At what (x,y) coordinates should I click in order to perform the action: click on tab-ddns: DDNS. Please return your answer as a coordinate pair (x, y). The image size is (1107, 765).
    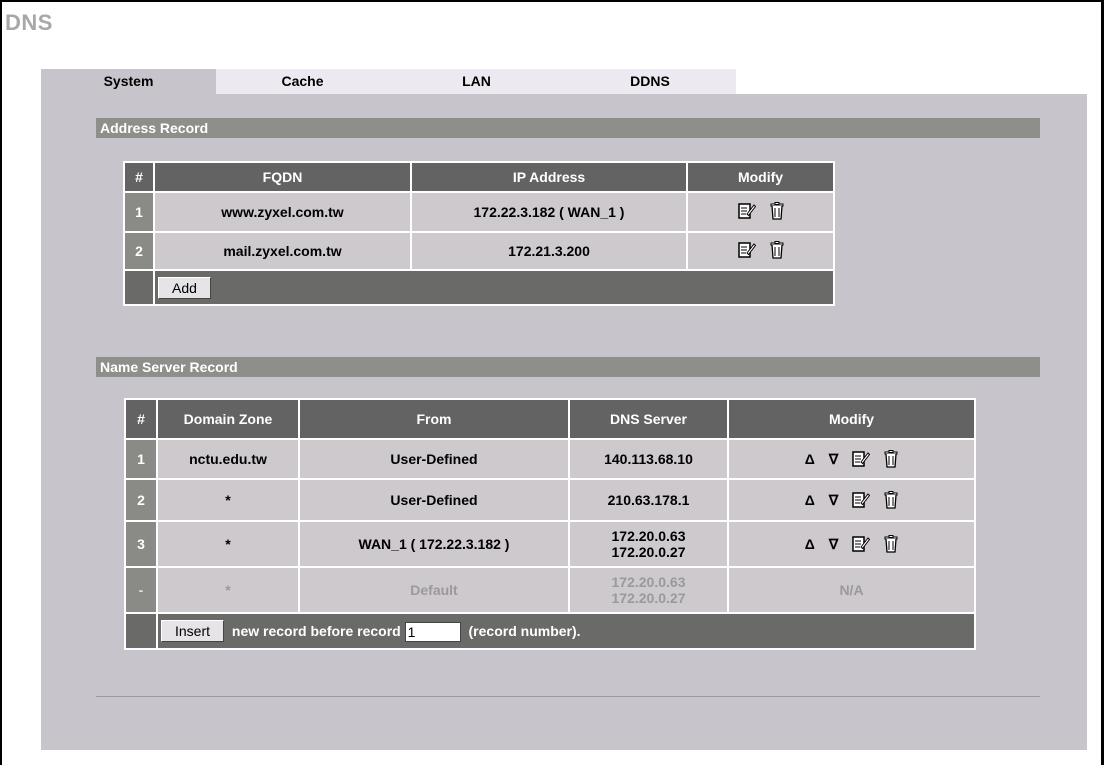
    Looking at the image, I should click on (650, 81).